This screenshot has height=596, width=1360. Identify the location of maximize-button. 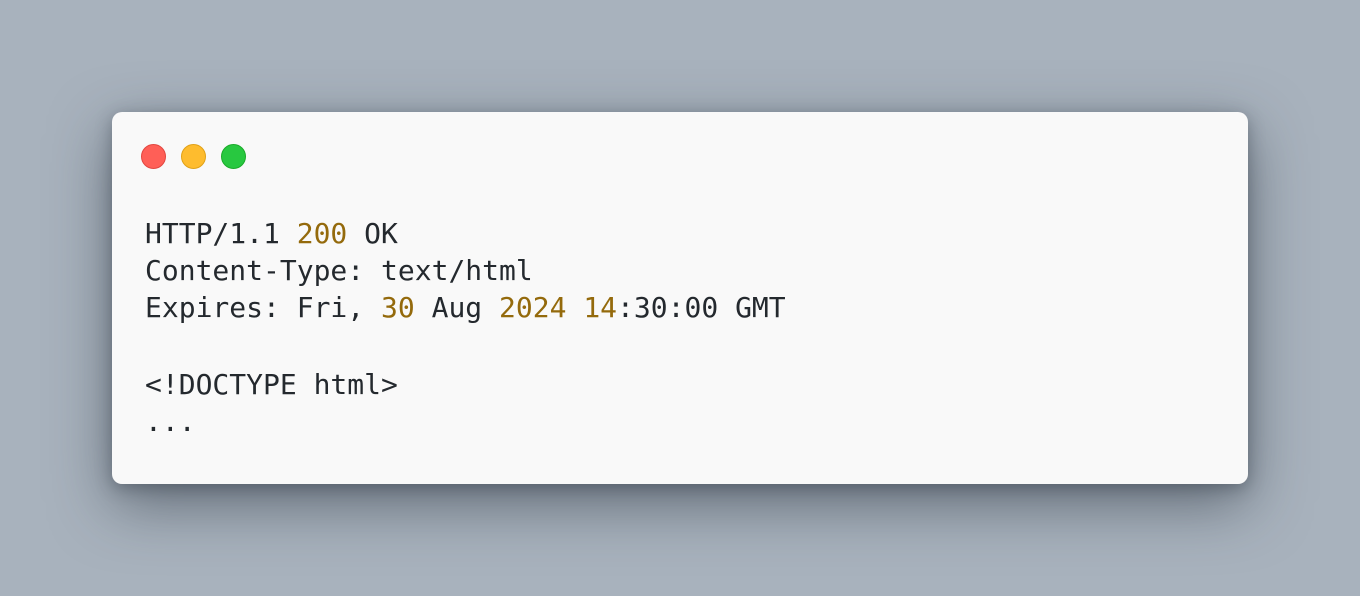
(233, 156).